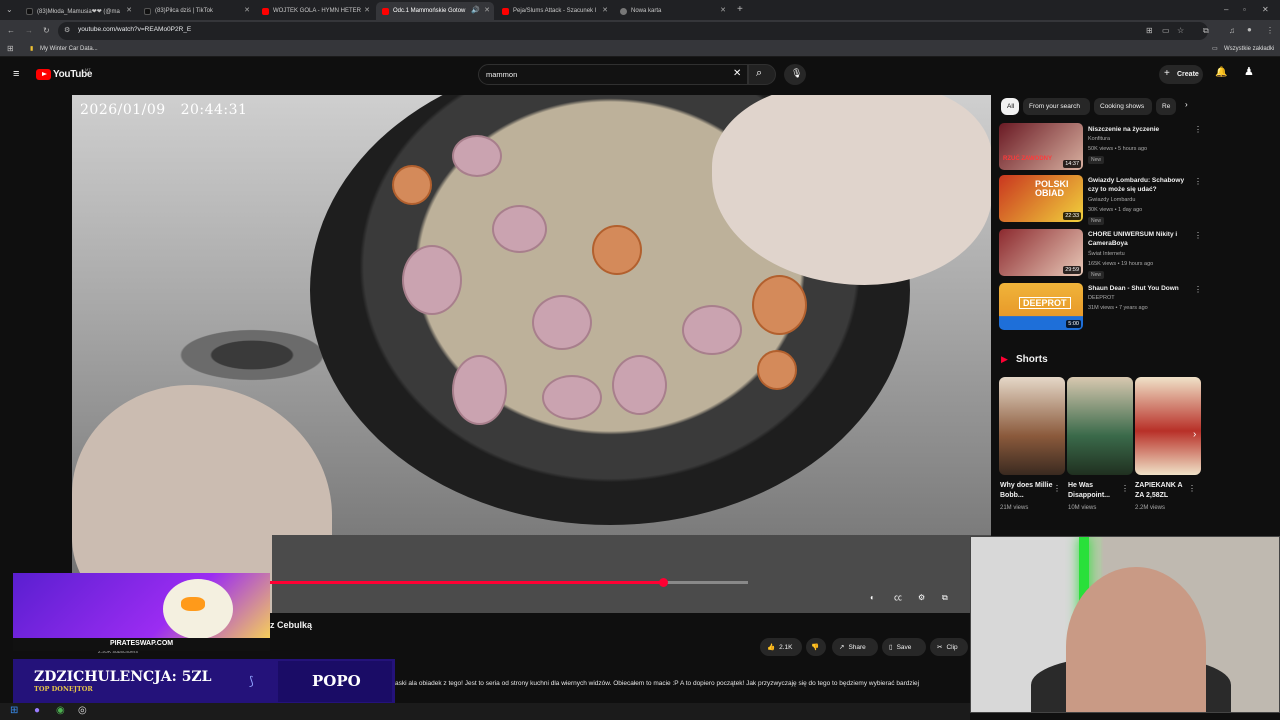 Image resolution: width=1280 pixels, height=720 pixels. I want to click on tab-title: WOJTEK GOLA - HYMN HETER, so click(317, 11).